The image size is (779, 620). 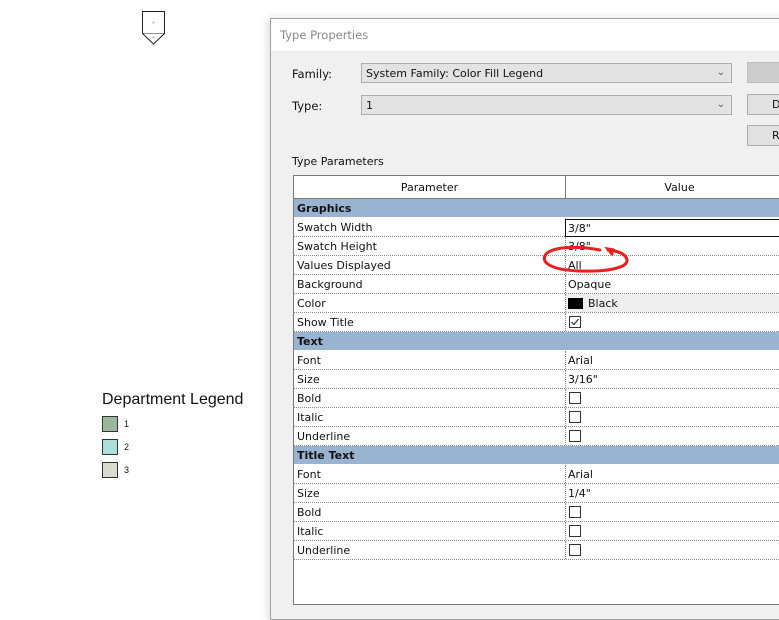 I want to click on parameter-name: Values Displayed, so click(x=430, y=265).